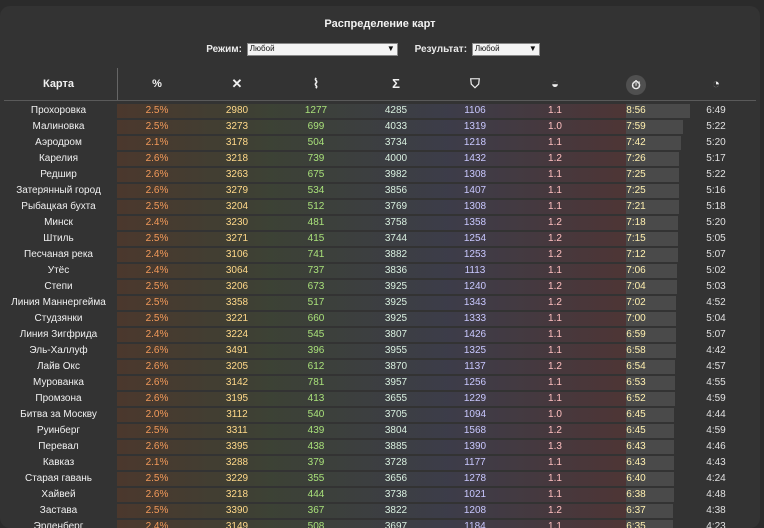  What do you see at coordinates (636, 126) in the screenshot?
I see `cell-time: 7:59` at bounding box center [636, 126].